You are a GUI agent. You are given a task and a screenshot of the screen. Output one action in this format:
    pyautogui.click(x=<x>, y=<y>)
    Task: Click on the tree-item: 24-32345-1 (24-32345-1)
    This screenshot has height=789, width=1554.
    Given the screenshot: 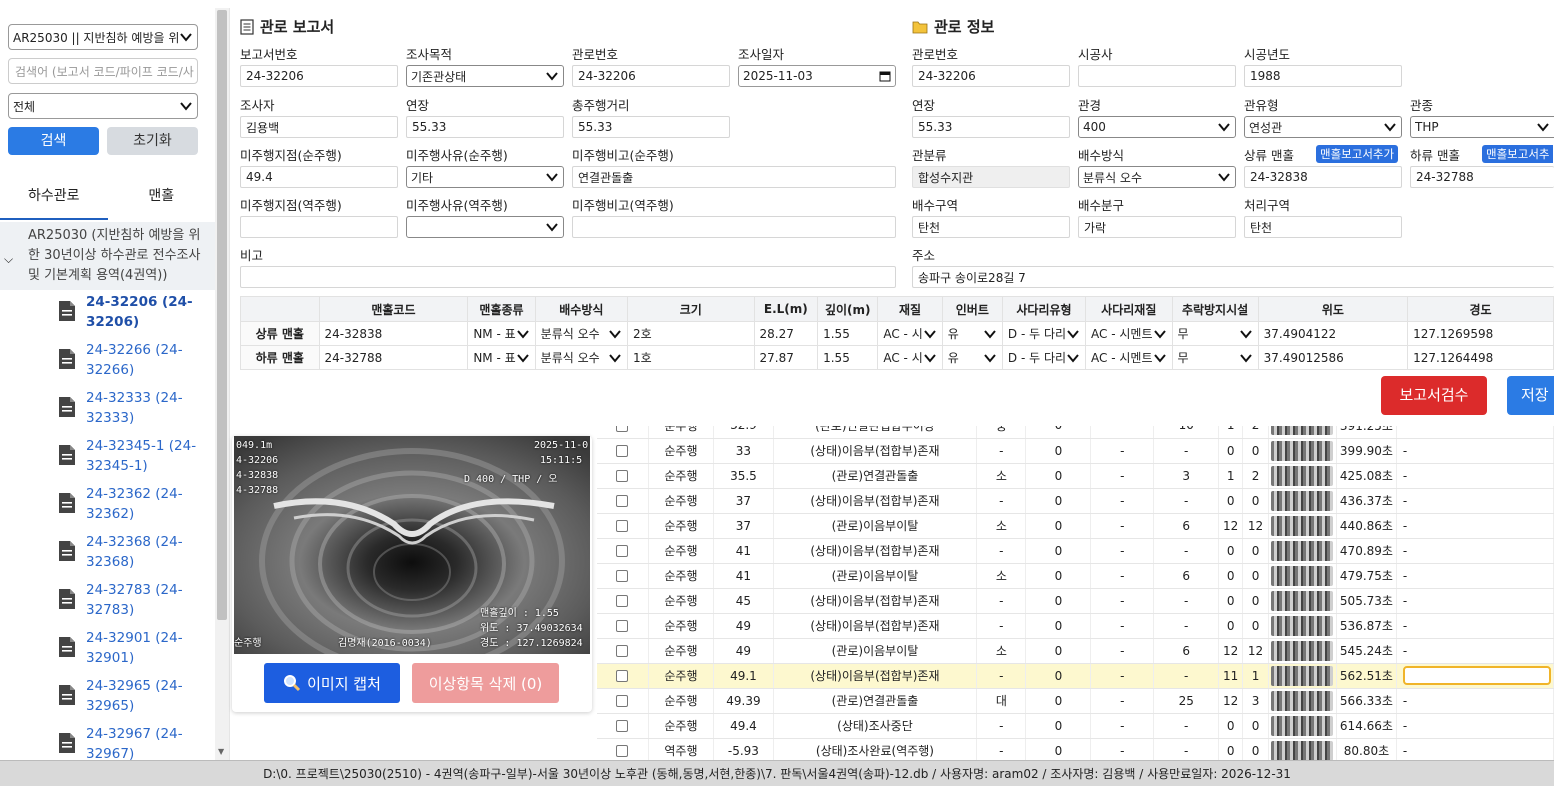 What is the action you would take?
    pyautogui.click(x=133, y=458)
    